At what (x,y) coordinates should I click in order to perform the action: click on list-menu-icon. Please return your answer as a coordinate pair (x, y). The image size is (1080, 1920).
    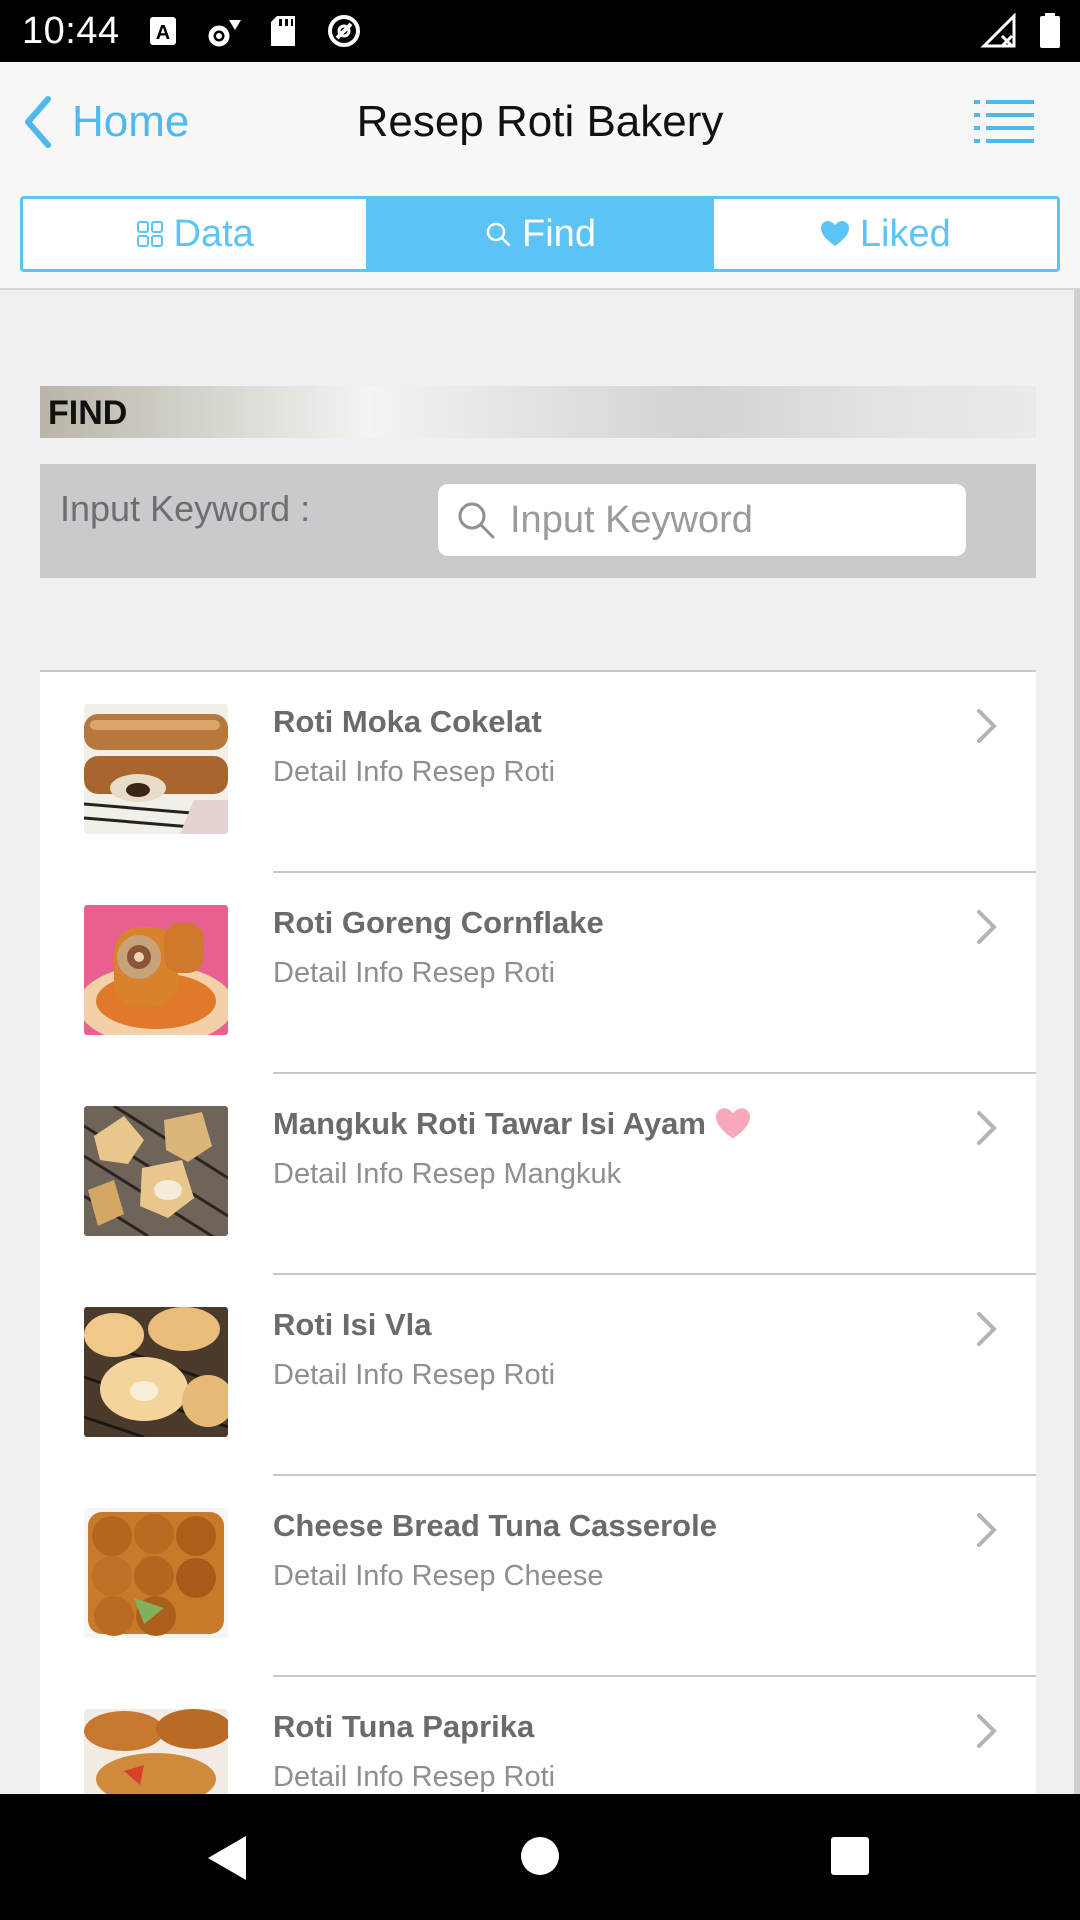
    Looking at the image, I should click on (1004, 122).